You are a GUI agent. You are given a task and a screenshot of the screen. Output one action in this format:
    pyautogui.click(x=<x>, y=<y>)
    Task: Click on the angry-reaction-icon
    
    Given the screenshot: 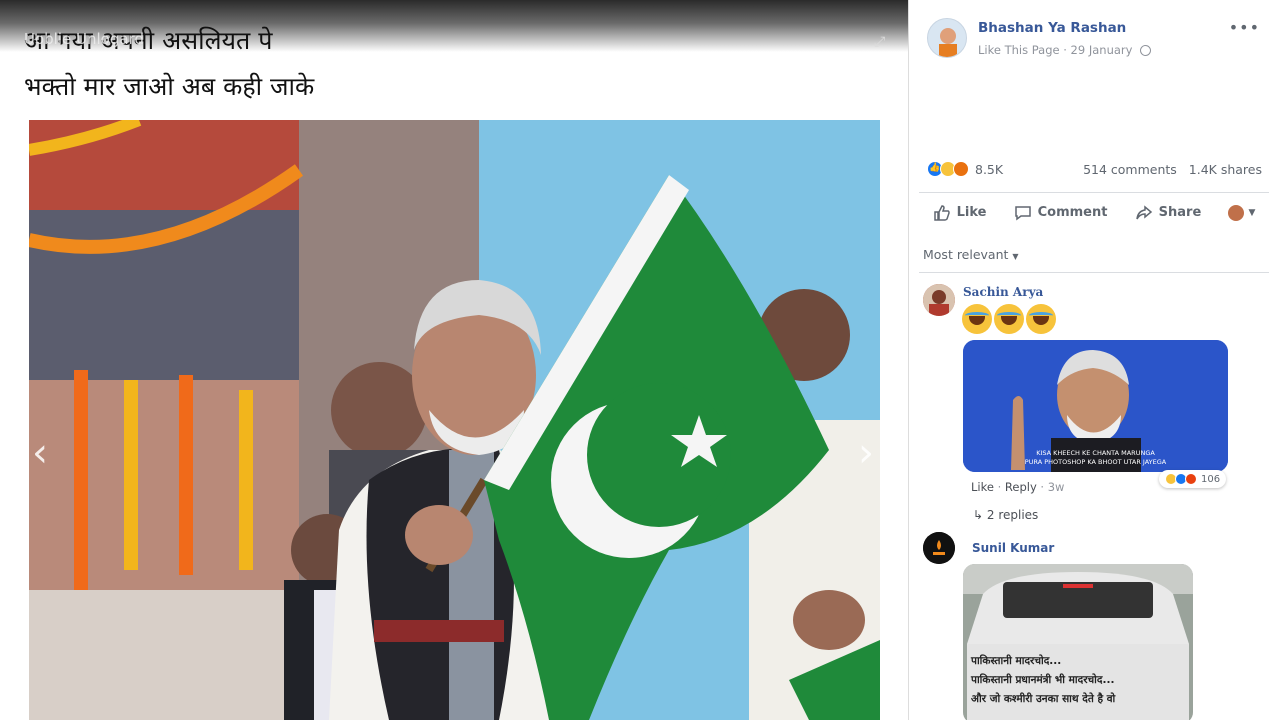 What is the action you would take?
    pyautogui.click(x=961, y=169)
    